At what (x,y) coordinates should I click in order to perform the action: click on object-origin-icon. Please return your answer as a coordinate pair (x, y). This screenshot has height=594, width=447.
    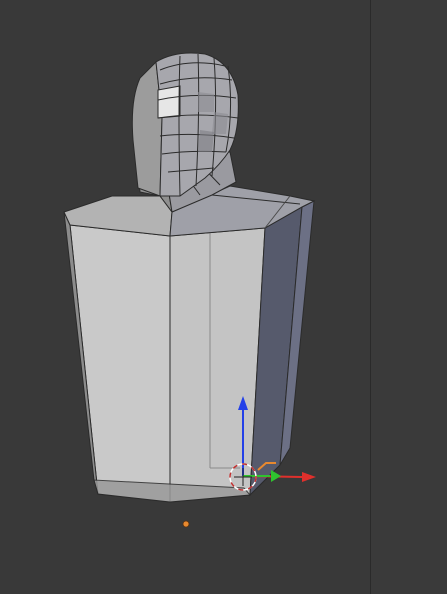
    Looking at the image, I should click on (186, 524).